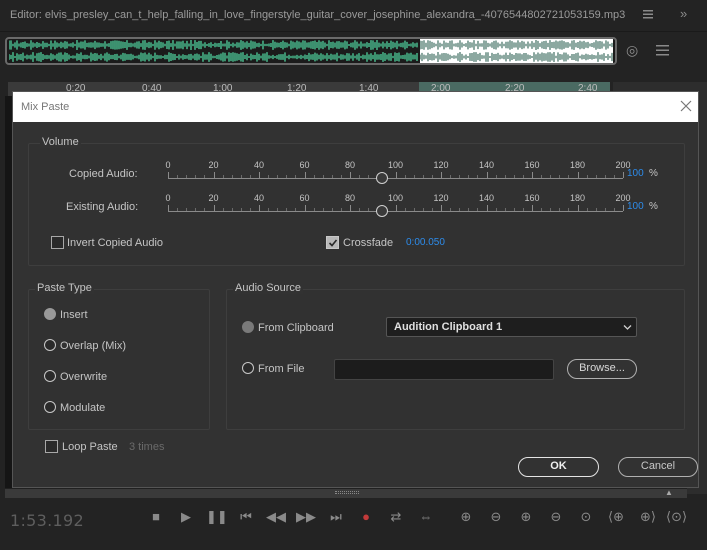  I want to click on list-icon, so click(662, 50).